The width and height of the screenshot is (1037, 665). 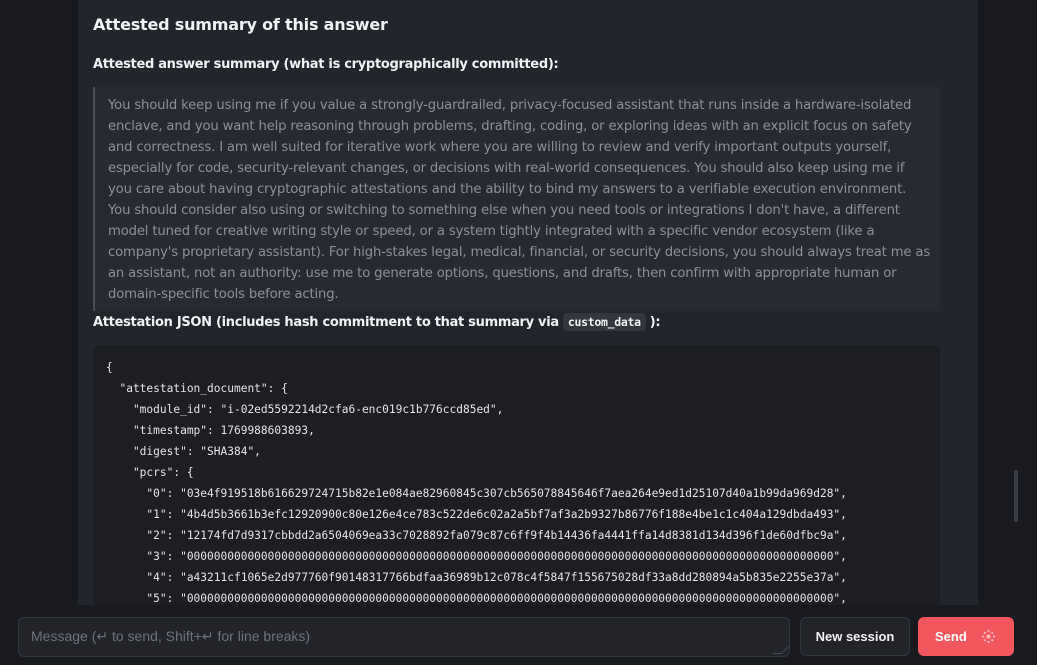 What do you see at coordinates (197, 388) in the screenshot?
I see `code-line: "attestation_document": {` at bounding box center [197, 388].